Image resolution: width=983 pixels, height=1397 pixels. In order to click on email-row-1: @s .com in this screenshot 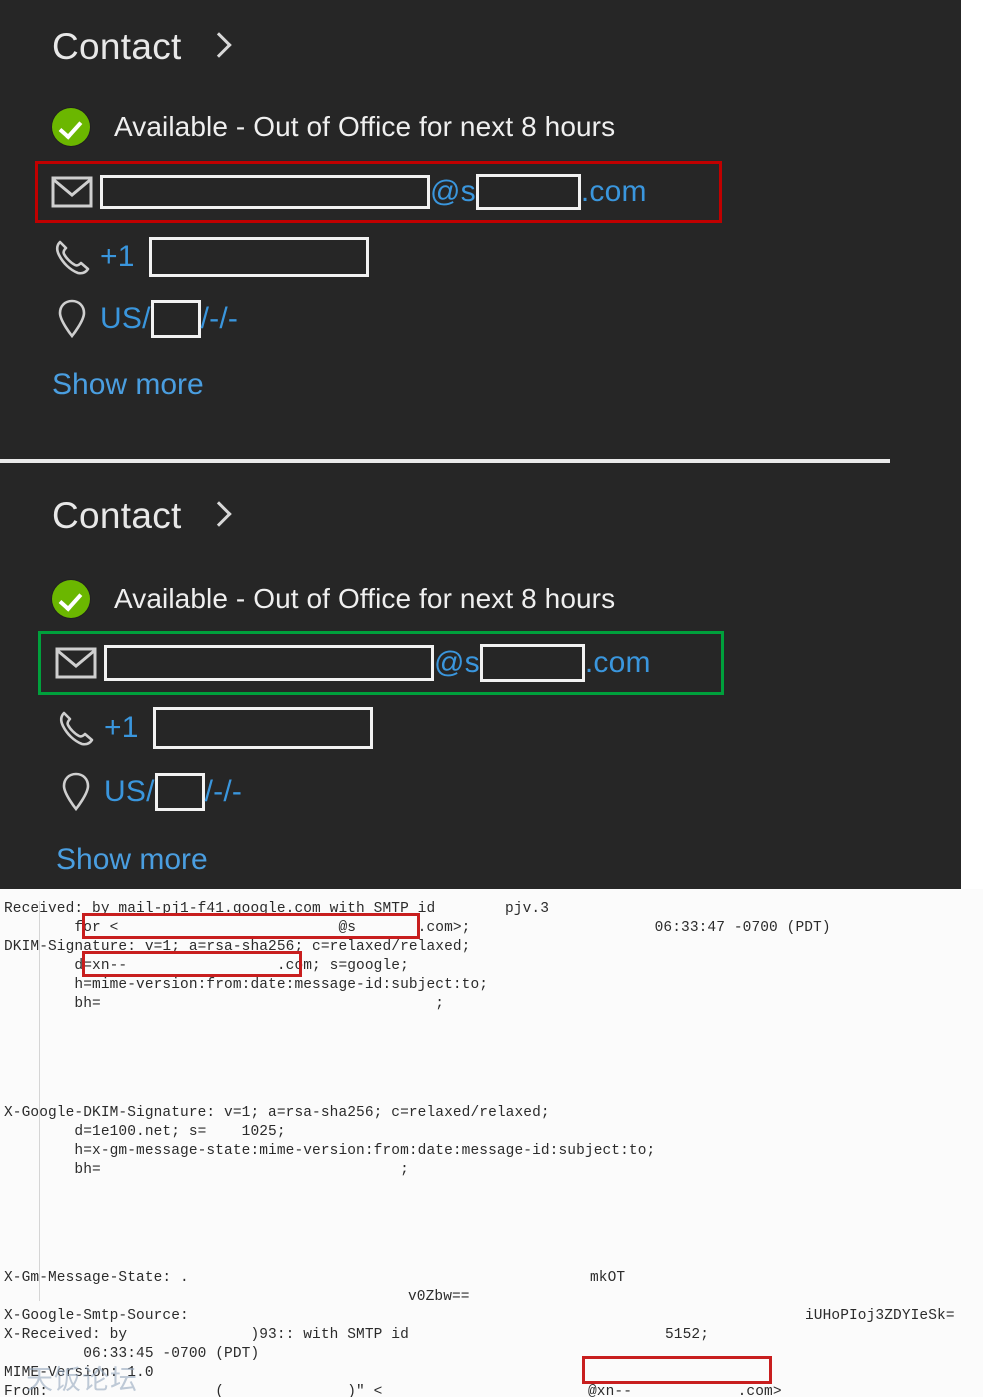, I will do `click(345, 192)`.